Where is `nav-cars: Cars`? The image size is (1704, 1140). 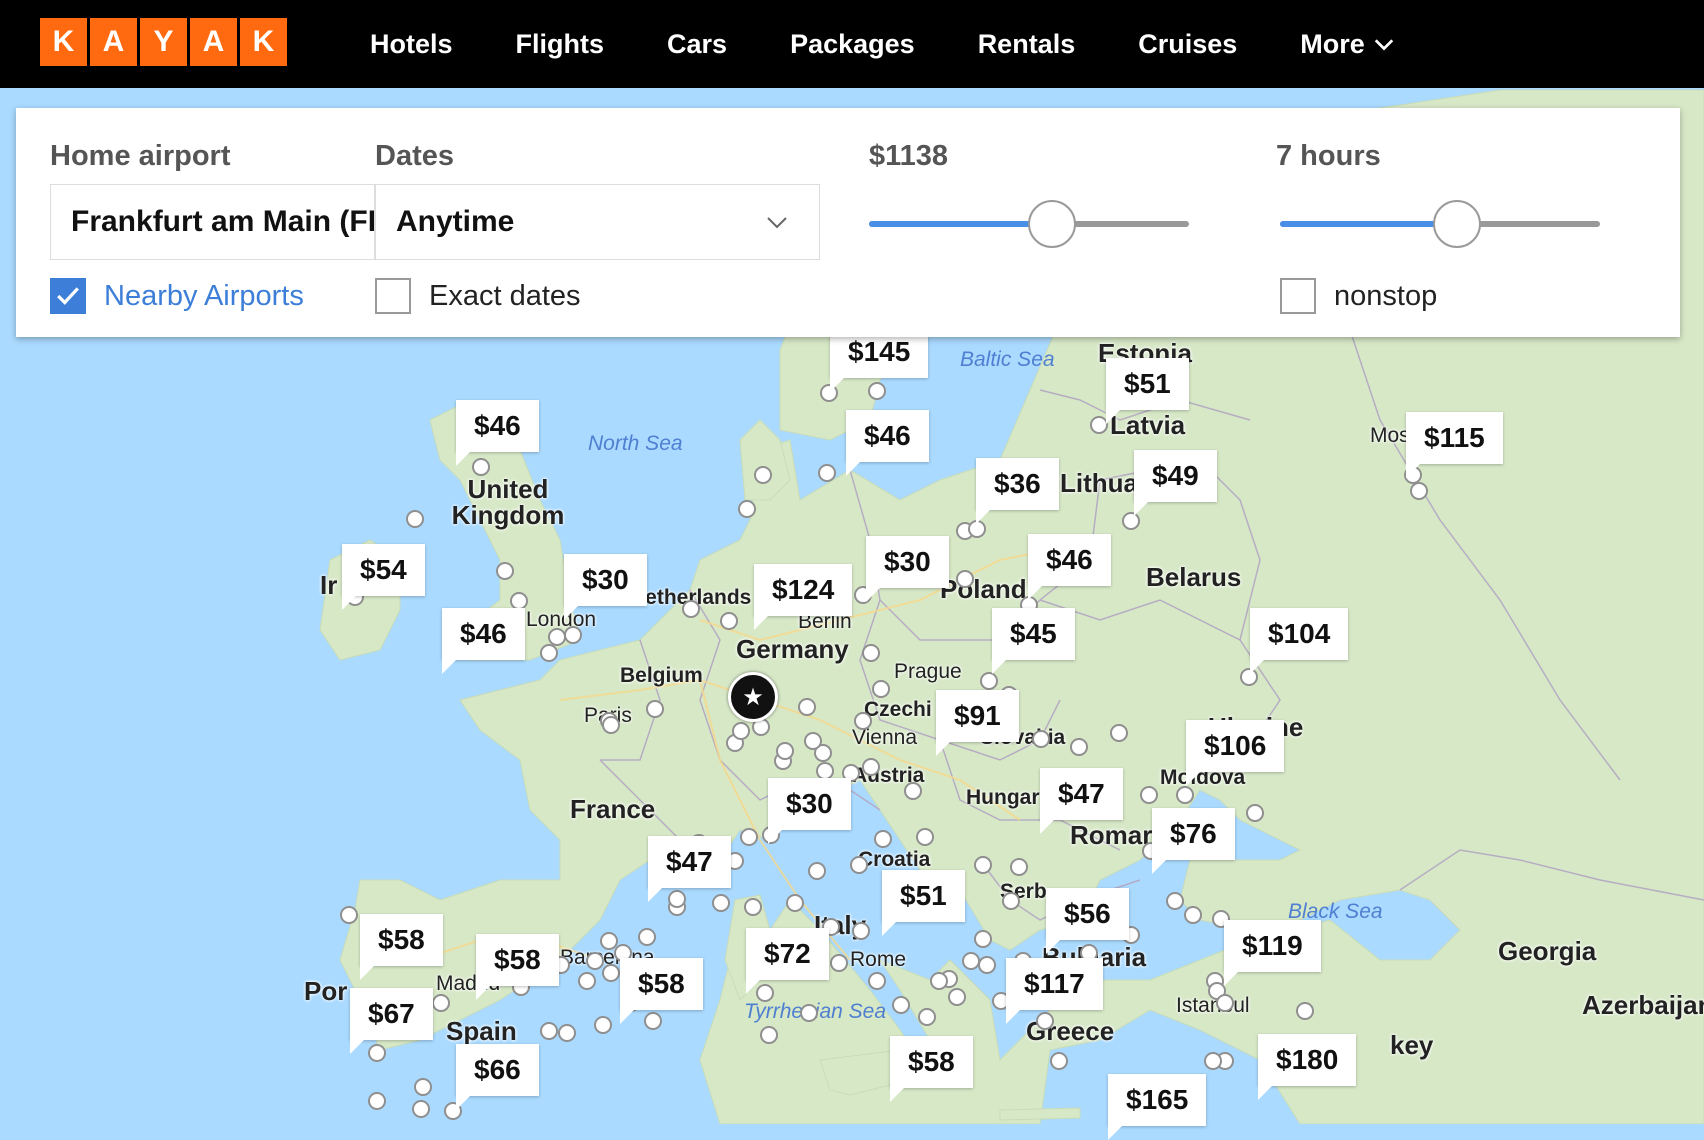 nav-cars: Cars is located at coordinates (697, 44).